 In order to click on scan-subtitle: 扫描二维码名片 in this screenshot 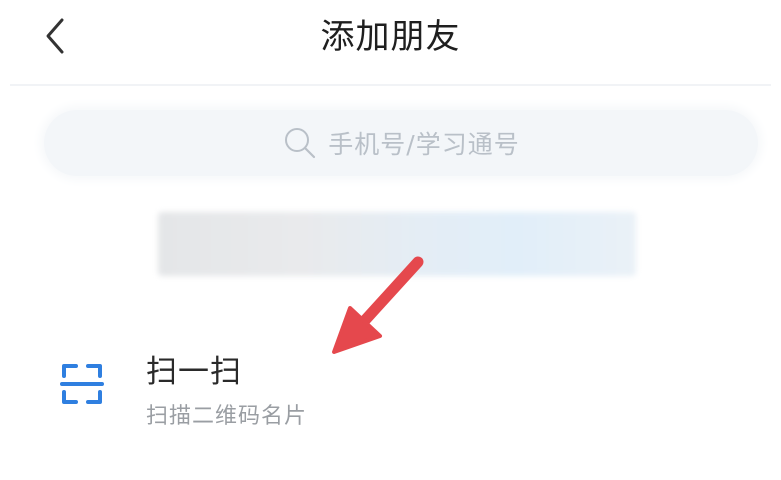, I will do `click(227, 416)`.